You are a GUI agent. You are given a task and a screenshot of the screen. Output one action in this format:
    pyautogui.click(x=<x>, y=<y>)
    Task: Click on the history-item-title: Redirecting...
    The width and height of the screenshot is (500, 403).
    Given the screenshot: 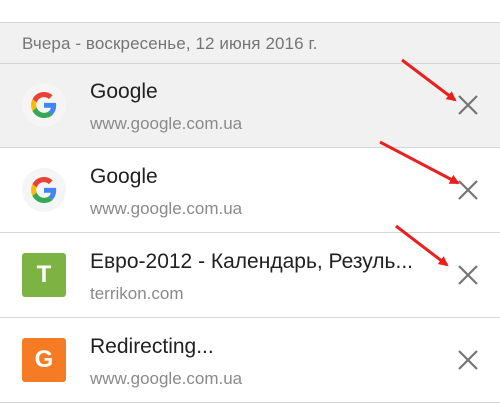 What is the action you would take?
    pyautogui.click(x=152, y=346)
    